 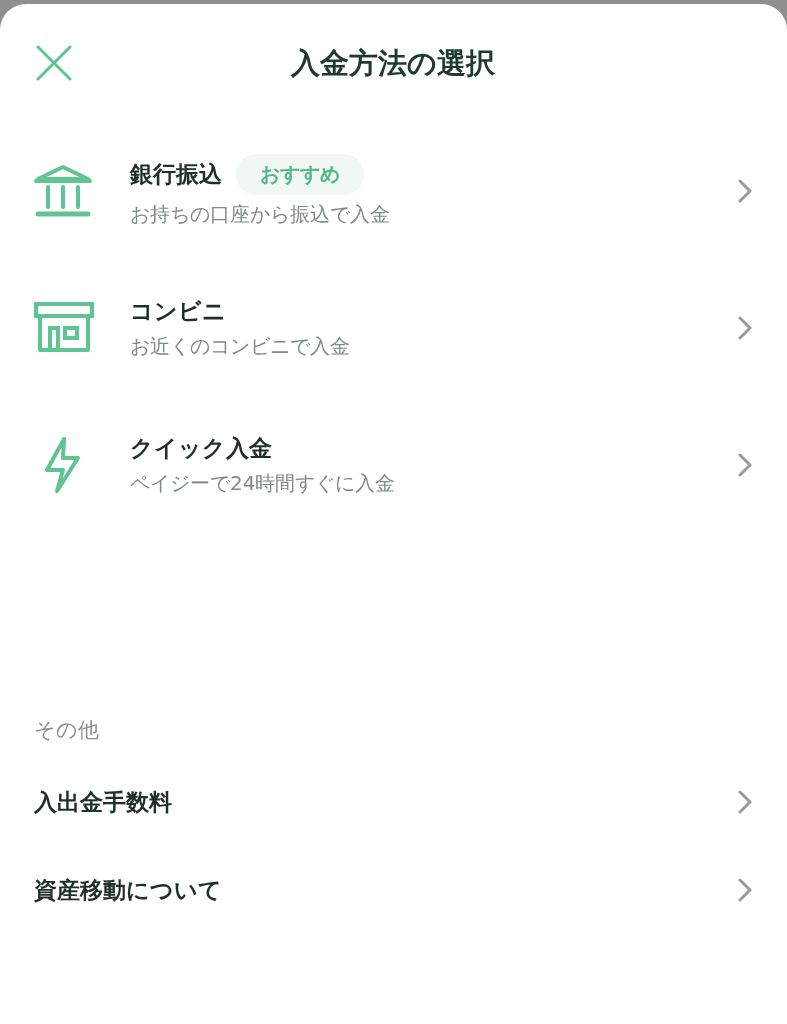 What do you see at coordinates (176, 174) in the screenshot?
I see `method-title: 銀行振込` at bounding box center [176, 174].